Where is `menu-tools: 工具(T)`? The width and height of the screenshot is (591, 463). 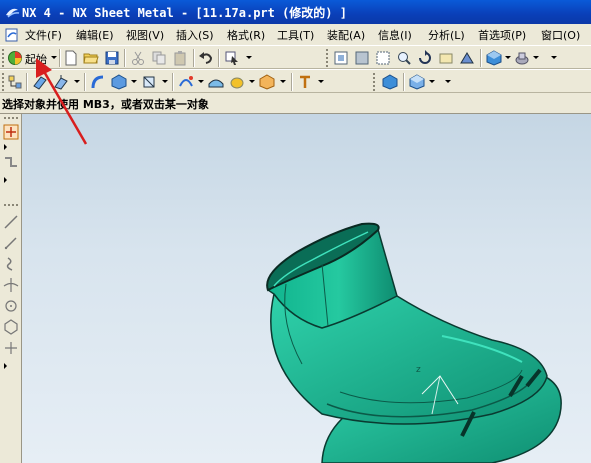 menu-tools: 工具(T) is located at coordinates (295, 35).